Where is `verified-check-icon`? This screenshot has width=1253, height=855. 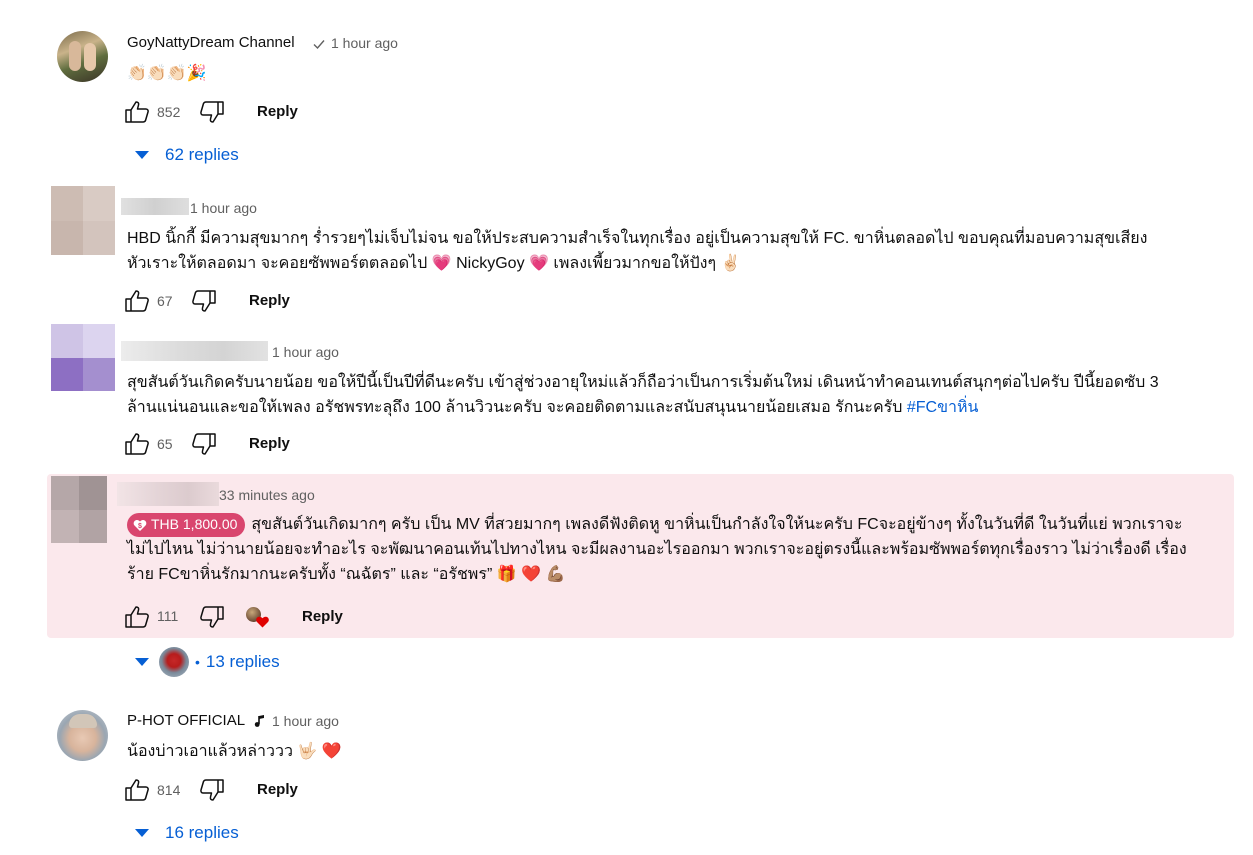 verified-check-icon is located at coordinates (319, 44).